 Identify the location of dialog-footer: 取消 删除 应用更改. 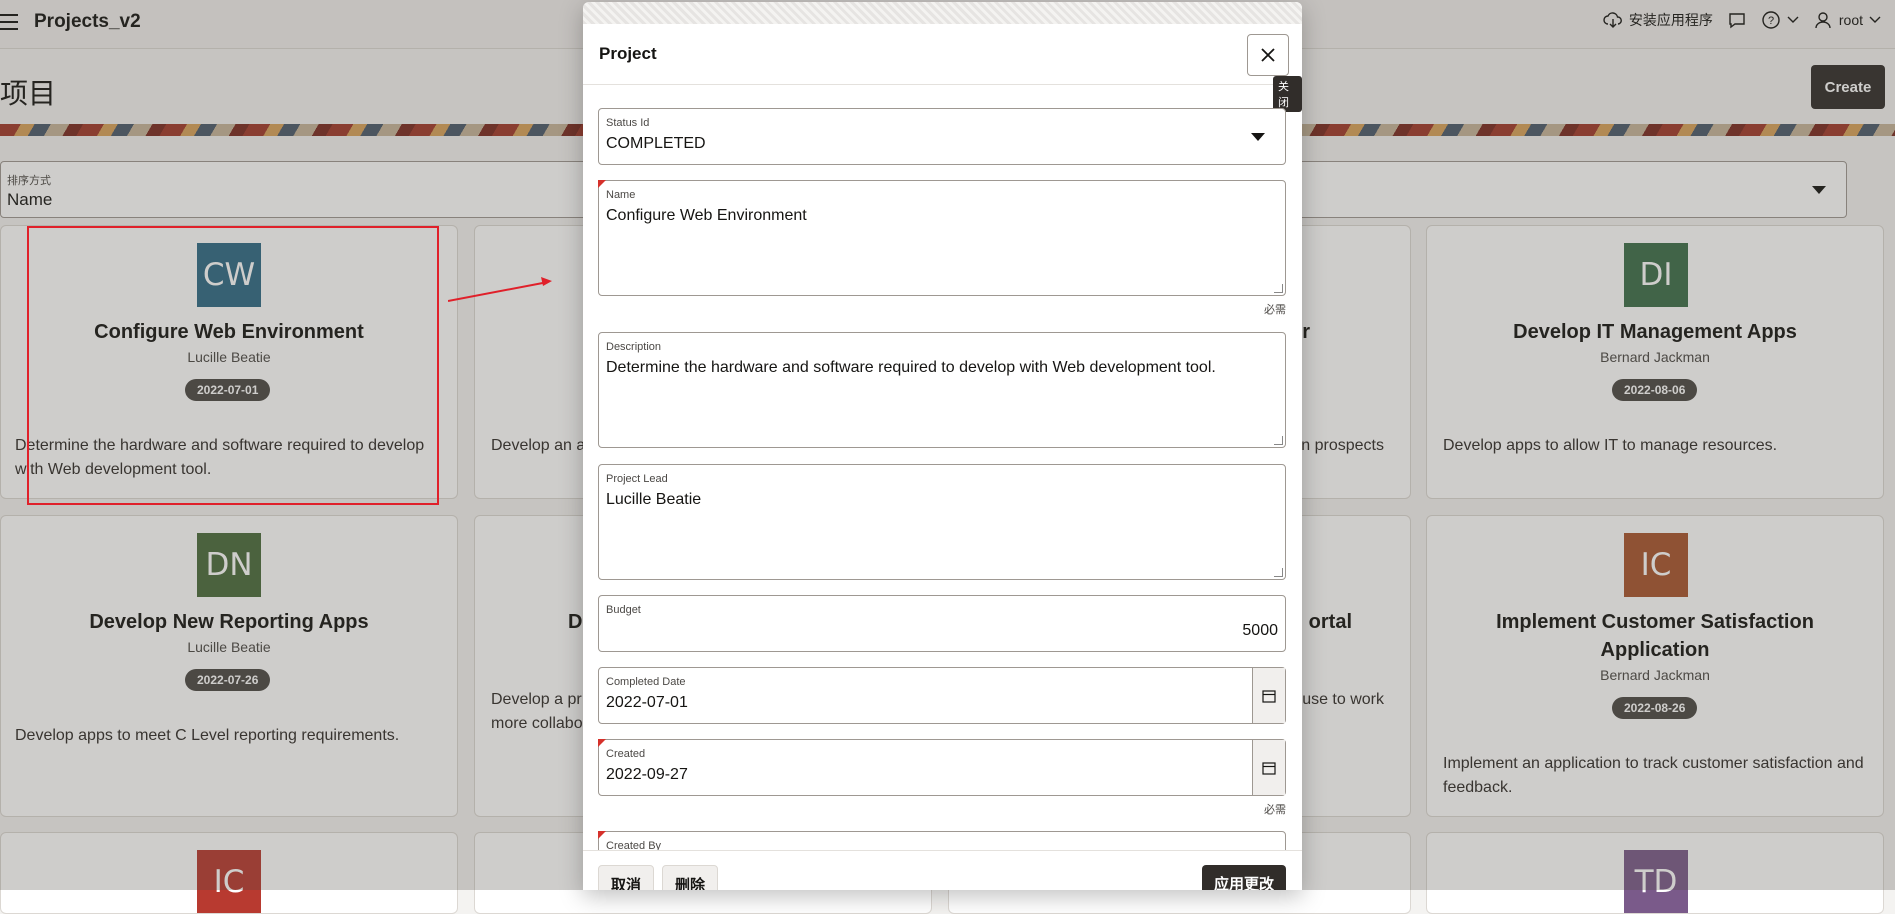
(942, 870).